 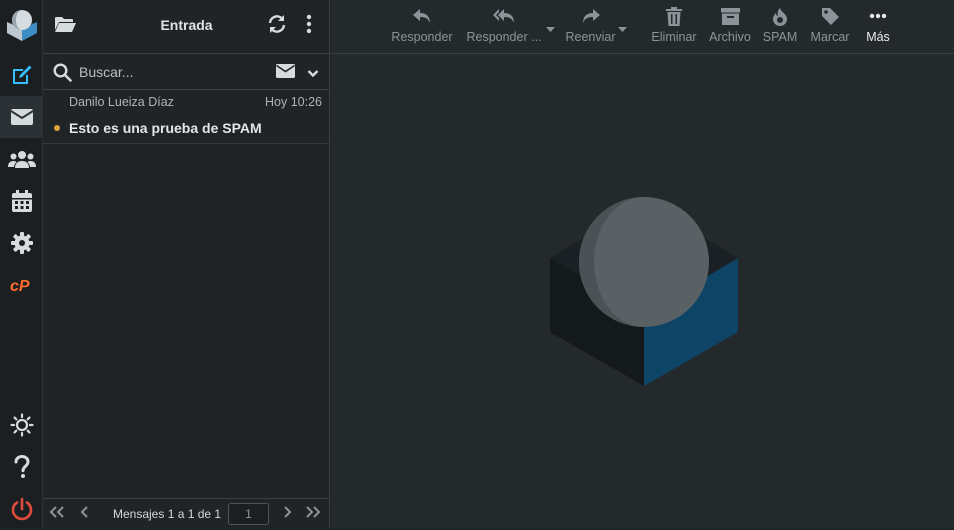 I want to click on archive-button: Archivo, so click(x=730, y=27).